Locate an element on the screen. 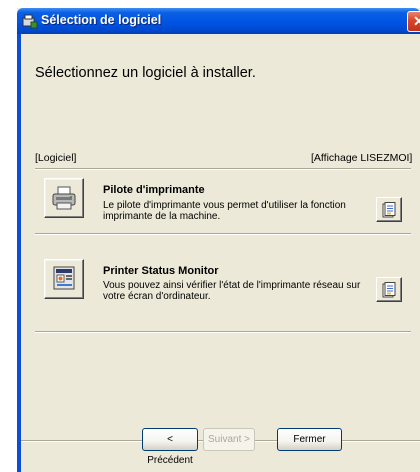 The image size is (420, 472). install-printer-driver-button is located at coordinates (64, 198).